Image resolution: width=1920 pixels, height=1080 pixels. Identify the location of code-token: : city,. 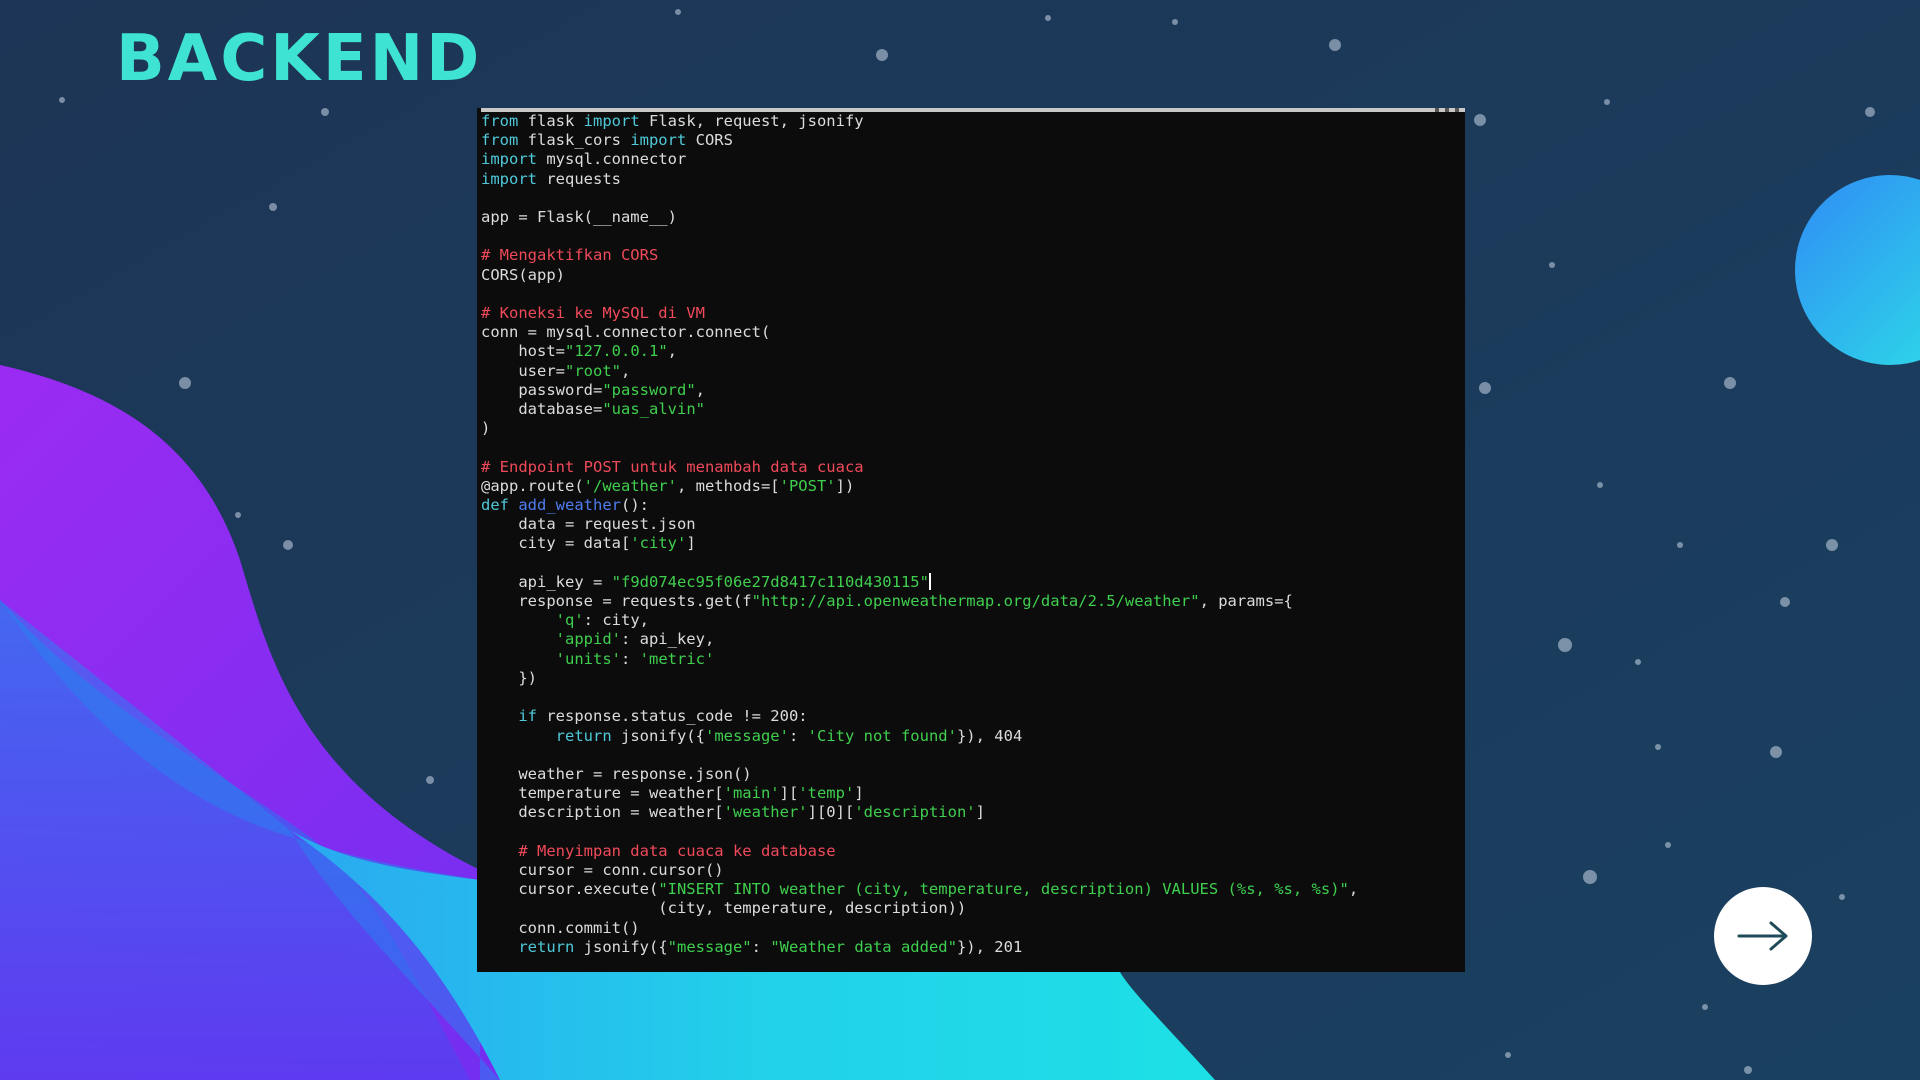
(616, 620).